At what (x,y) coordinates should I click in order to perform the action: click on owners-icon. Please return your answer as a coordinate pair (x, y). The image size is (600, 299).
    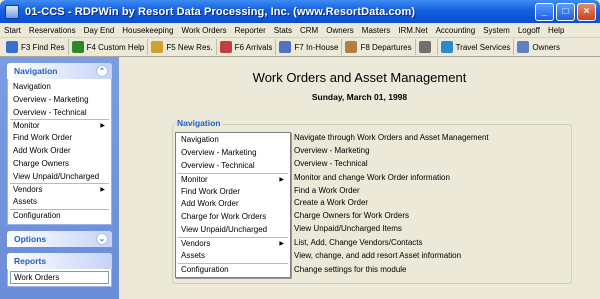
    Looking at the image, I should click on (523, 47).